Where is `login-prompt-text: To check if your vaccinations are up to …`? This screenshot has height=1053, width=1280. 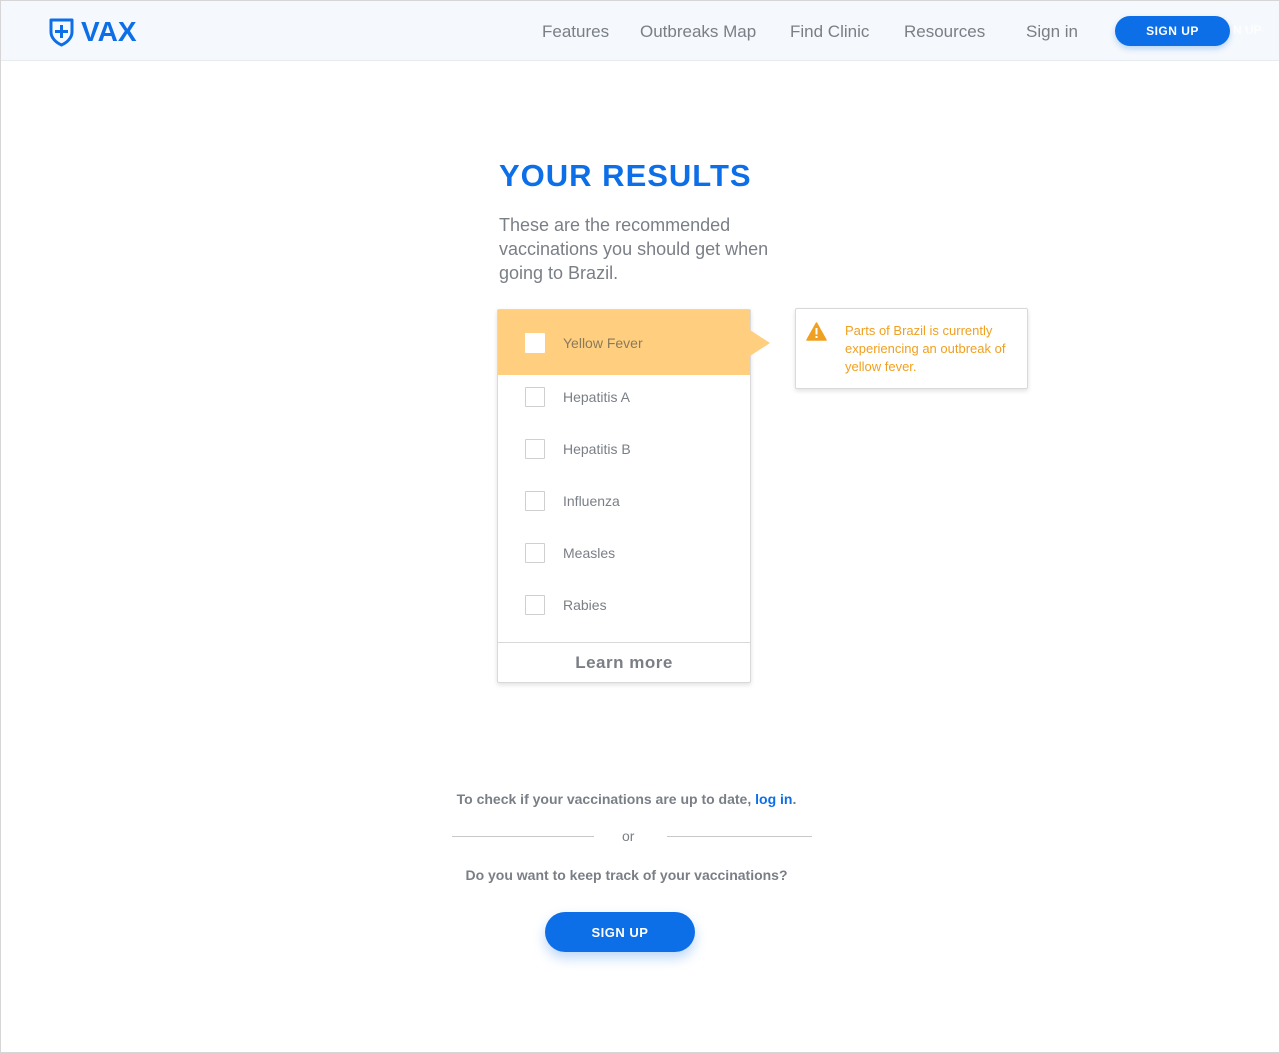
login-prompt-text: To check if your vaccinations are up to … is located at coordinates (606, 799).